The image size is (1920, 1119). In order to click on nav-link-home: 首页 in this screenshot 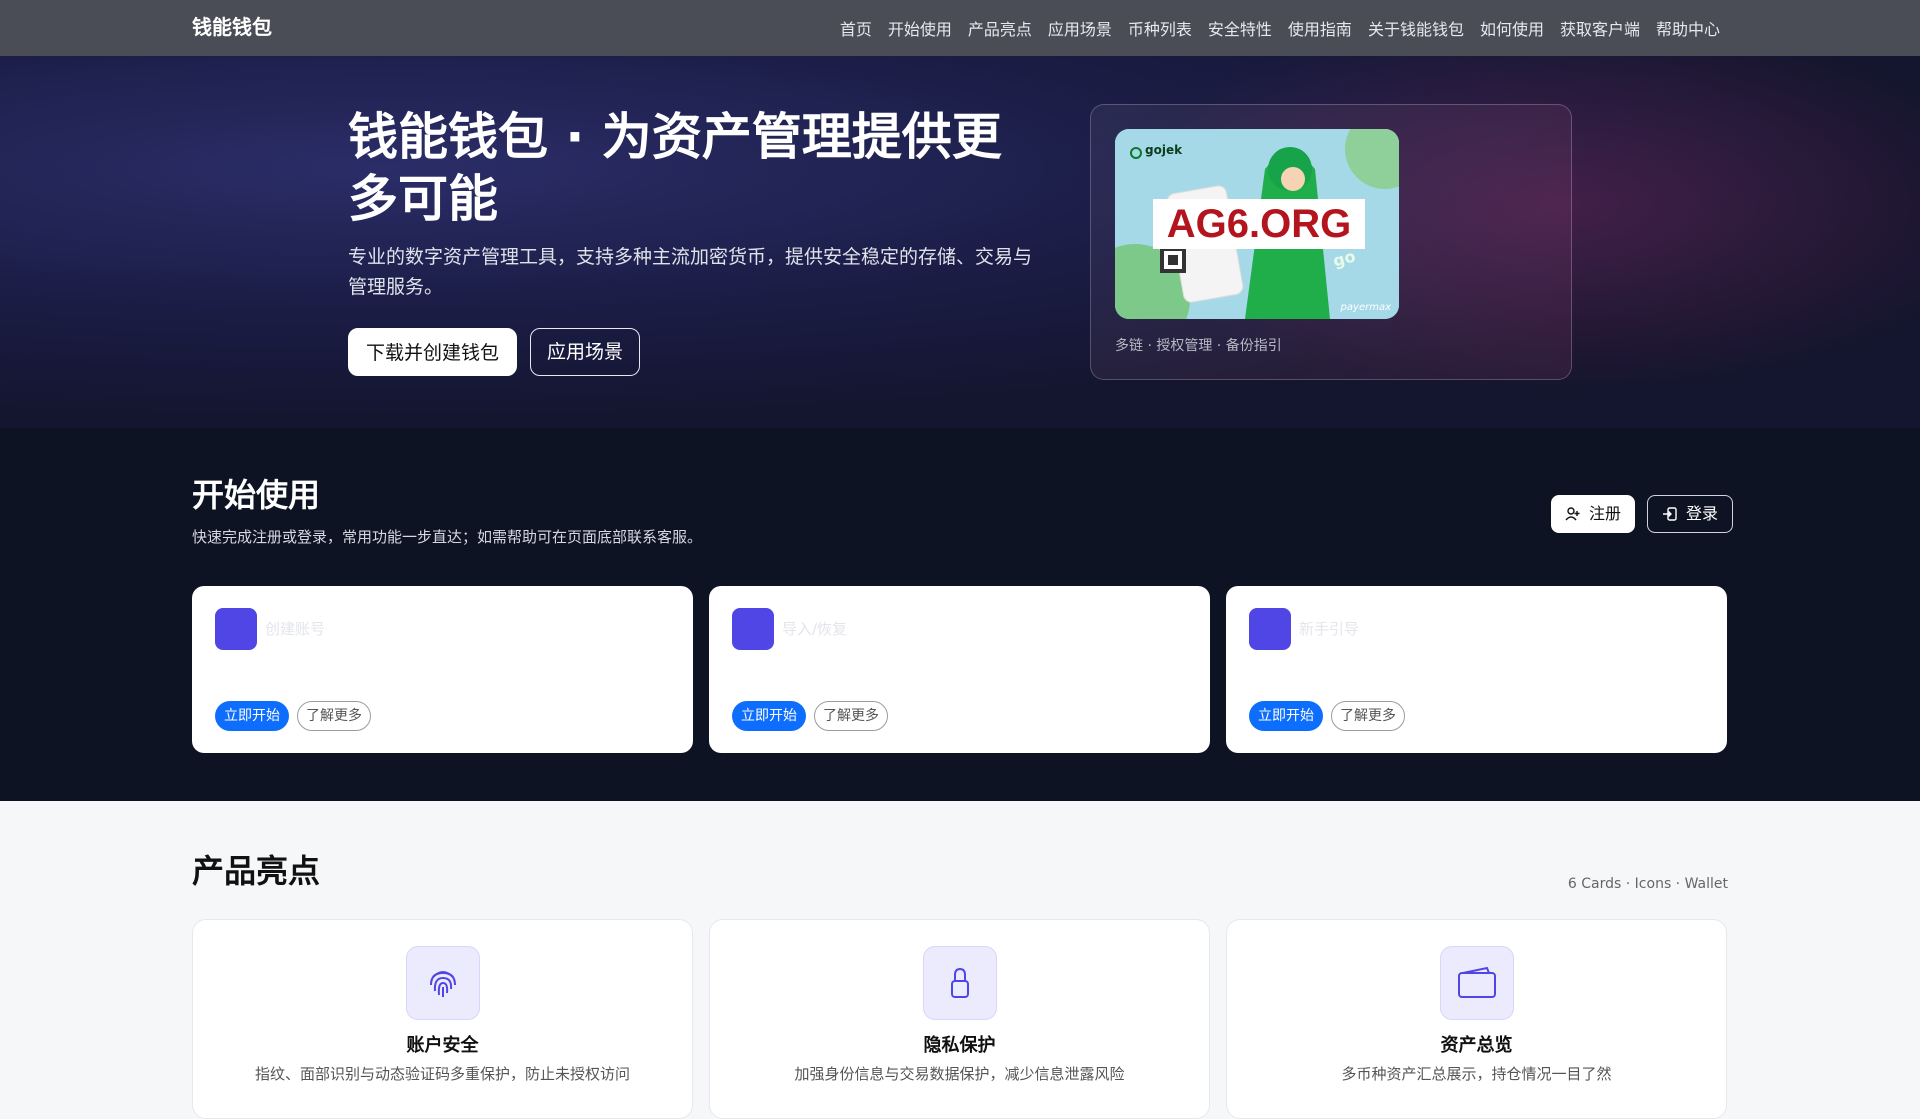, I will do `click(856, 28)`.